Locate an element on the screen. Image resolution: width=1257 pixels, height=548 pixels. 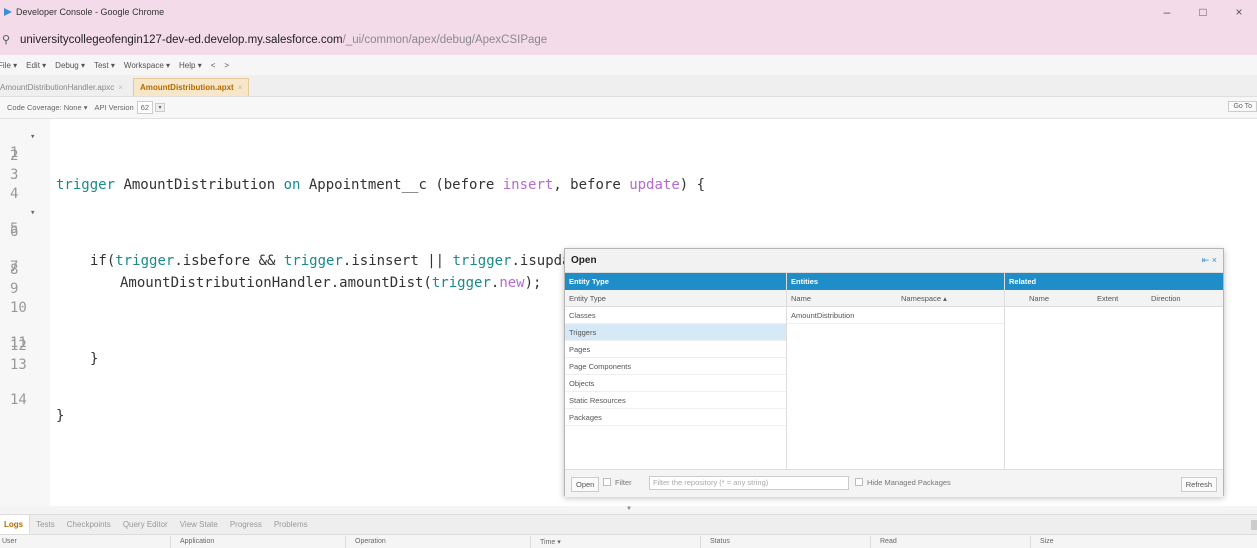
code-coverage-select: Code Coverage: None ▾ is located at coordinates (47, 107).